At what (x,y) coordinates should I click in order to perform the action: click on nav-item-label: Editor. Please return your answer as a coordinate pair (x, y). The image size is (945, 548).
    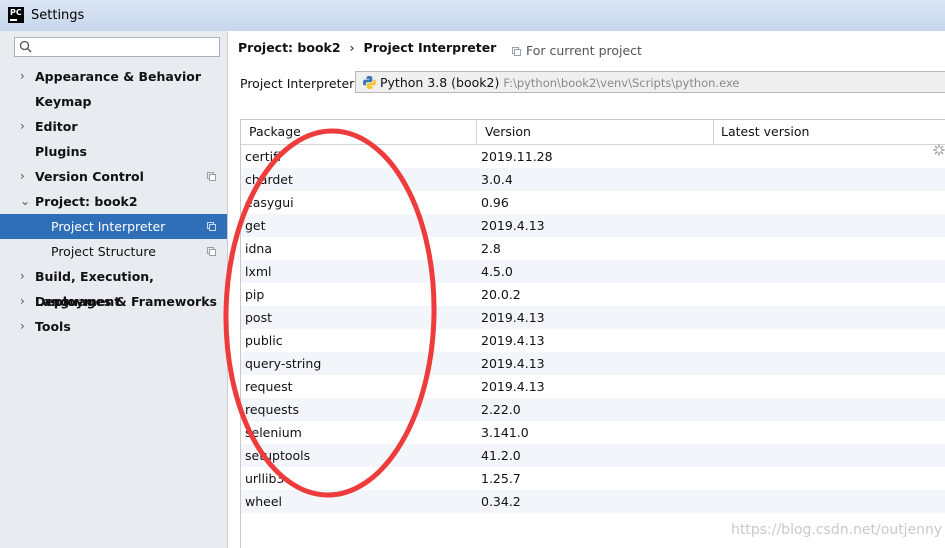
    Looking at the image, I should click on (56, 126).